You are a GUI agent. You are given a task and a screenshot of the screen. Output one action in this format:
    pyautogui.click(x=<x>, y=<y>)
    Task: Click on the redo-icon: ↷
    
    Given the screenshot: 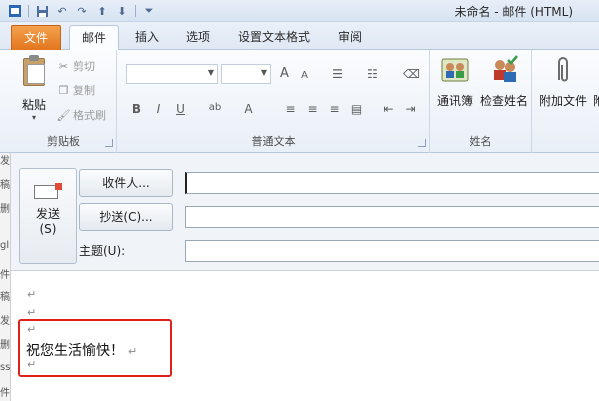 What is the action you would take?
    pyautogui.click(x=82, y=11)
    